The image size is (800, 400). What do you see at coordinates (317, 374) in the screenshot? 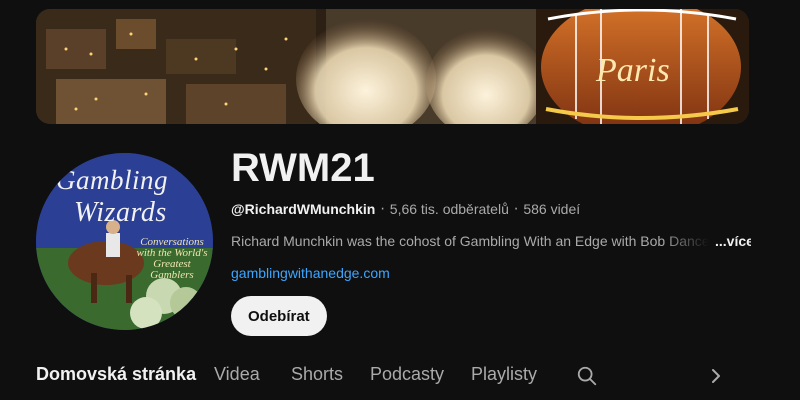
I see `tab-shorts: Shorts` at bounding box center [317, 374].